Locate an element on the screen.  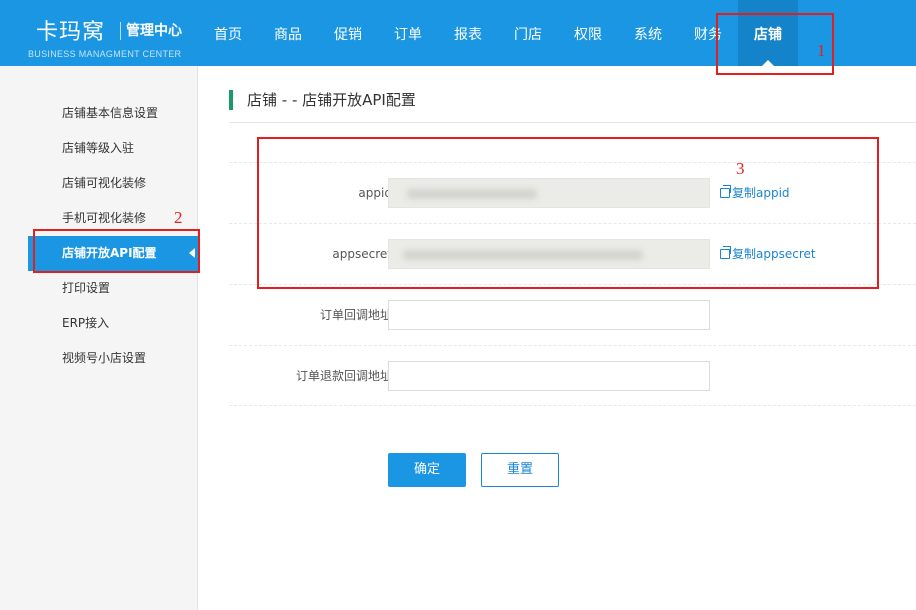
nav-item-finance: 财务 is located at coordinates (708, 33).